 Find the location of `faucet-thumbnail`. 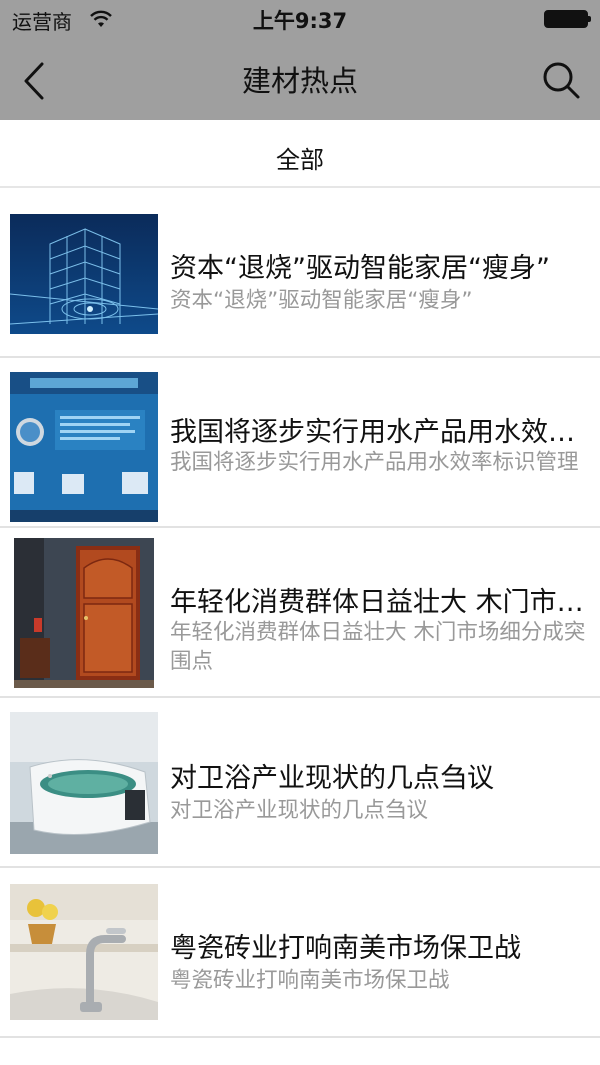

faucet-thumbnail is located at coordinates (84, 952).